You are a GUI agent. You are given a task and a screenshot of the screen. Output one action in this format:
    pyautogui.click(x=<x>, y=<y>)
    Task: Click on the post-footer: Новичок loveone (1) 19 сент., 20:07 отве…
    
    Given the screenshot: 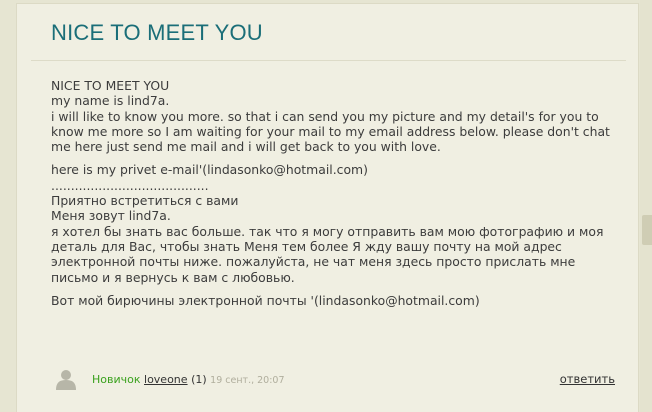 What is the action you would take?
    pyautogui.click(x=335, y=380)
    